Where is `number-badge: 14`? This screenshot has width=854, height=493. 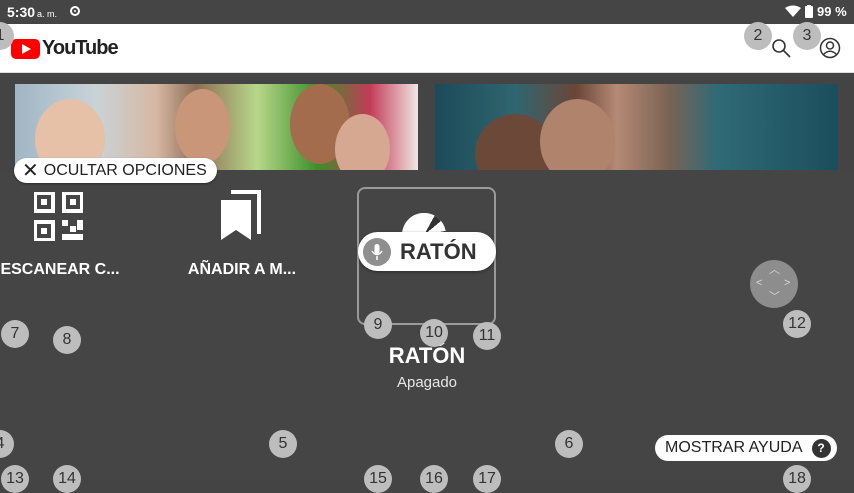 number-badge: 14 is located at coordinates (67, 479).